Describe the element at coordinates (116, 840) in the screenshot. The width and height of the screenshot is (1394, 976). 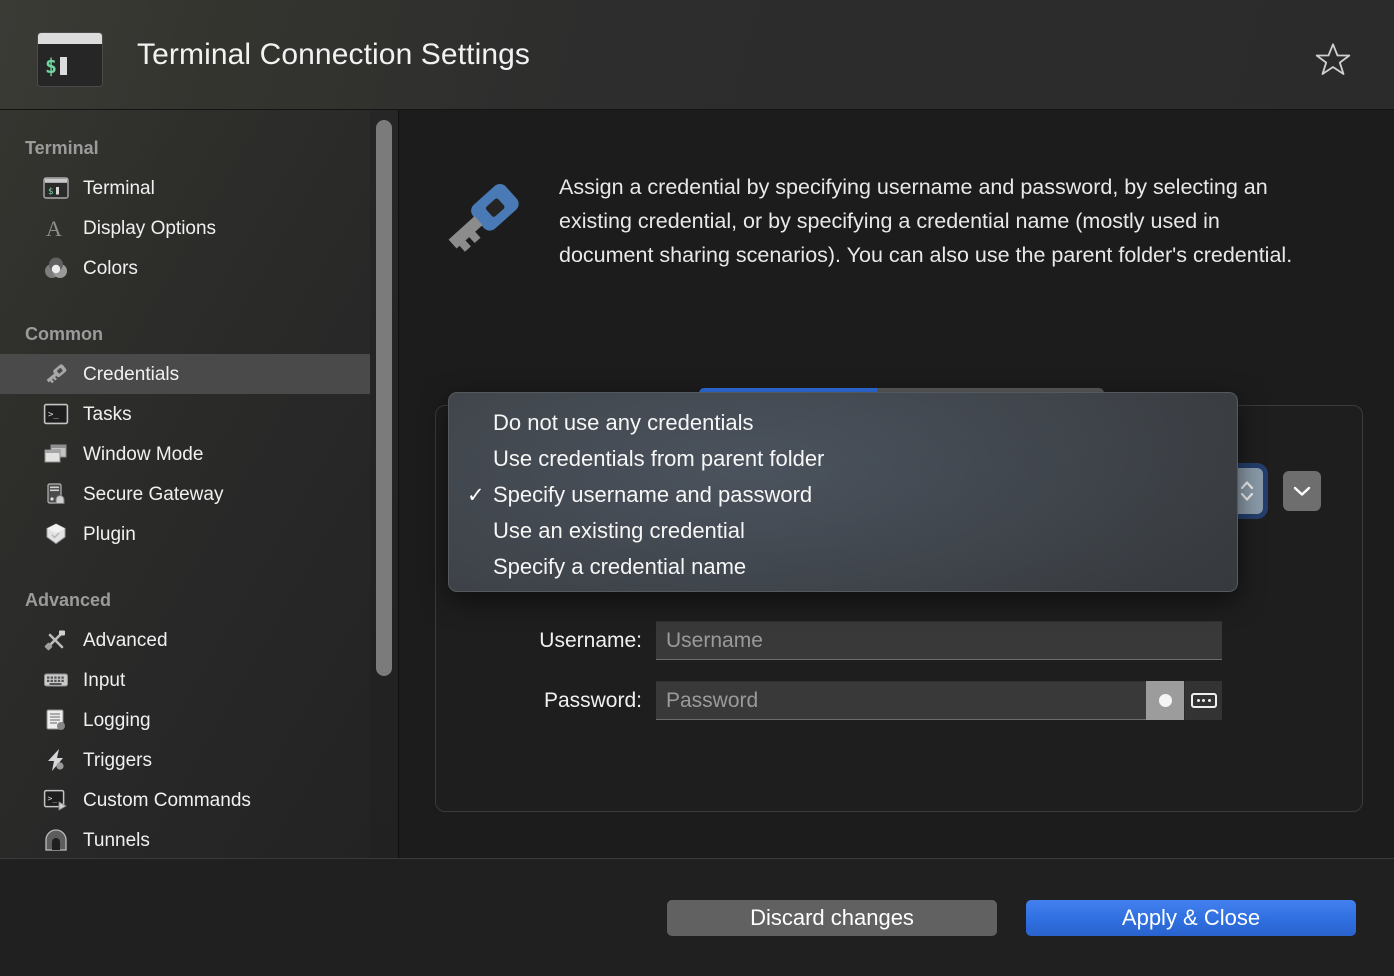
I see `sidebar-item-label: Tunnels` at that location.